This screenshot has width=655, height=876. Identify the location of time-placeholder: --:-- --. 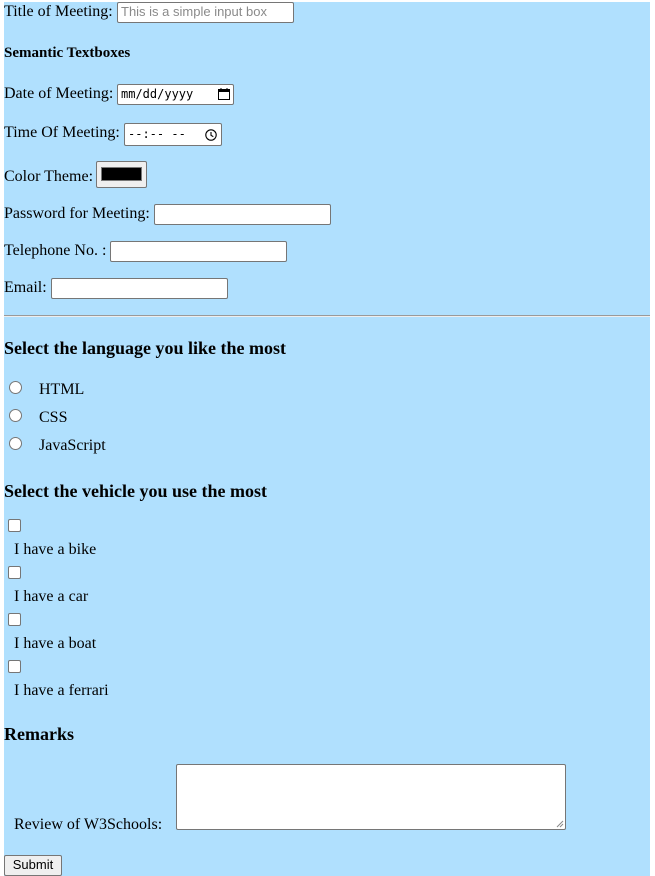
(157, 134).